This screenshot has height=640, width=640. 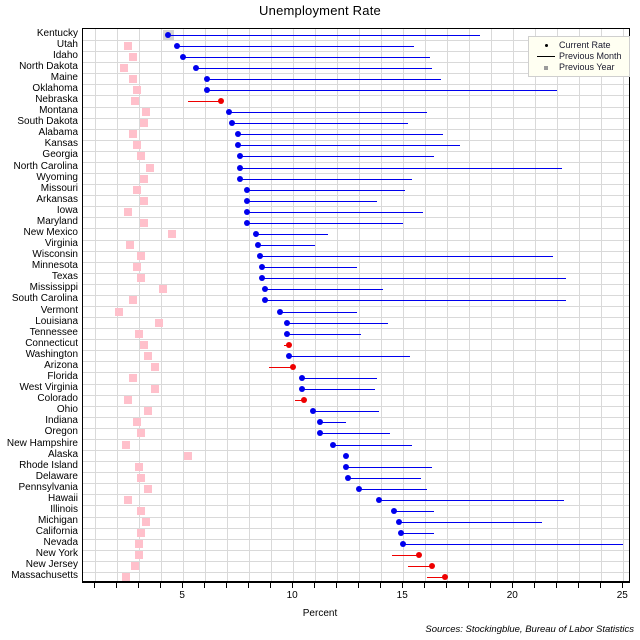 I want to click on legend-item-previous-month: Previous Month, so click(x=579, y=56).